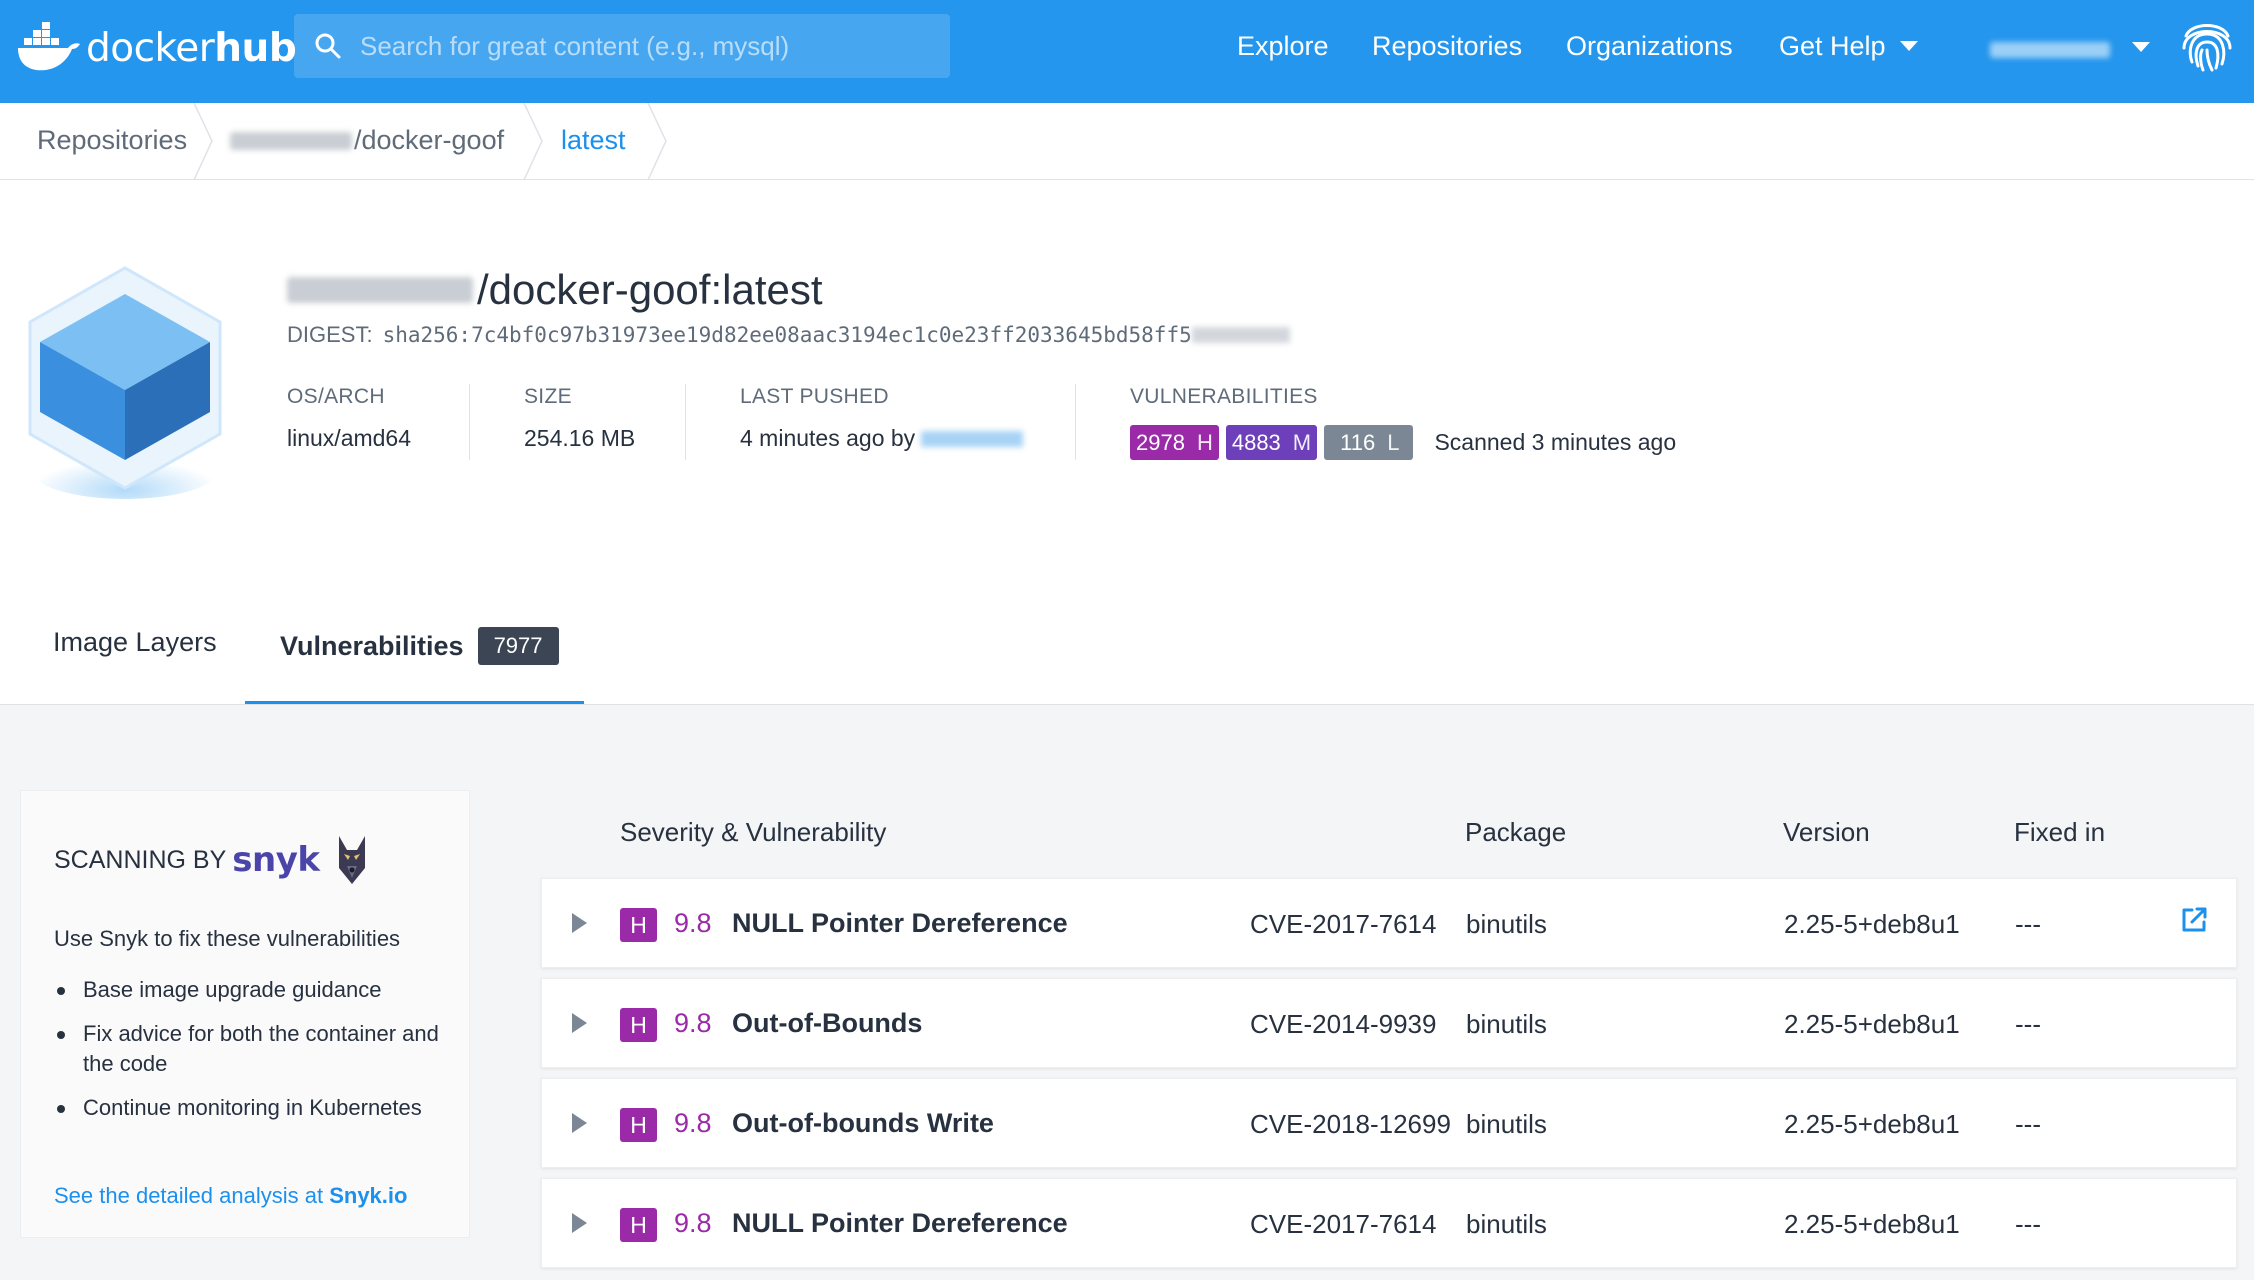 The image size is (2254, 1280). Describe the element at coordinates (2194, 920) in the screenshot. I see `external-link-icon` at that location.